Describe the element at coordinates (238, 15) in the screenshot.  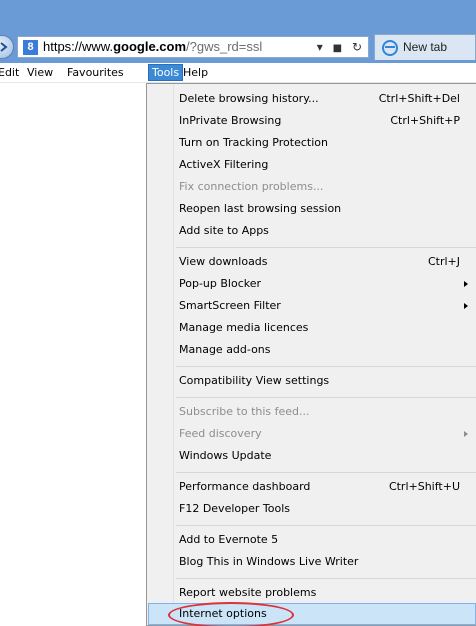
I see `window-title-bar` at that location.